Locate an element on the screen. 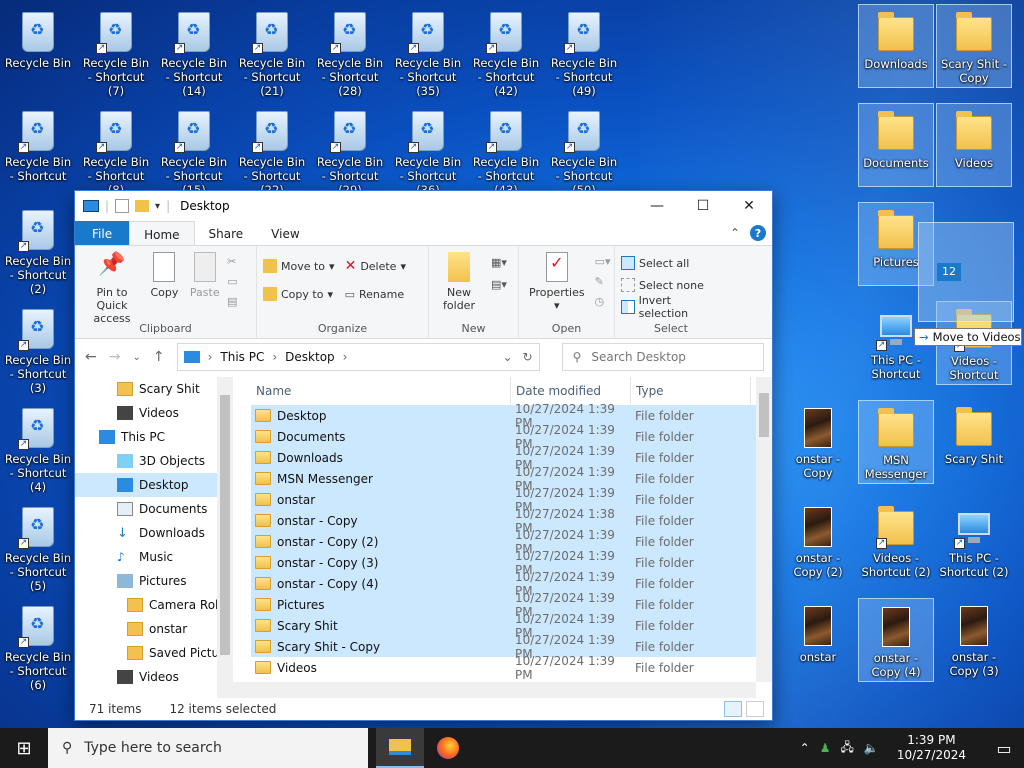 The height and width of the screenshot is (768, 1024). desktop-icon: Recycle Bin is located at coordinates (38, 46).